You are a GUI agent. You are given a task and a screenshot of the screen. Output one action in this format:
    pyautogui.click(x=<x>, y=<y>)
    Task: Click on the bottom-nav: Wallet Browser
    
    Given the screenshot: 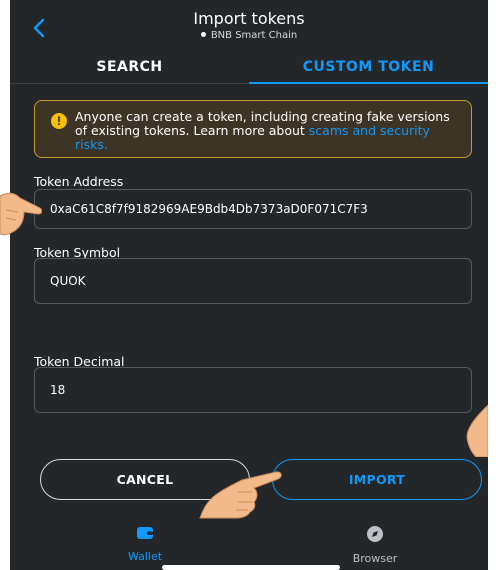 What is the action you would take?
    pyautogui.click(x=249, y=544)
    